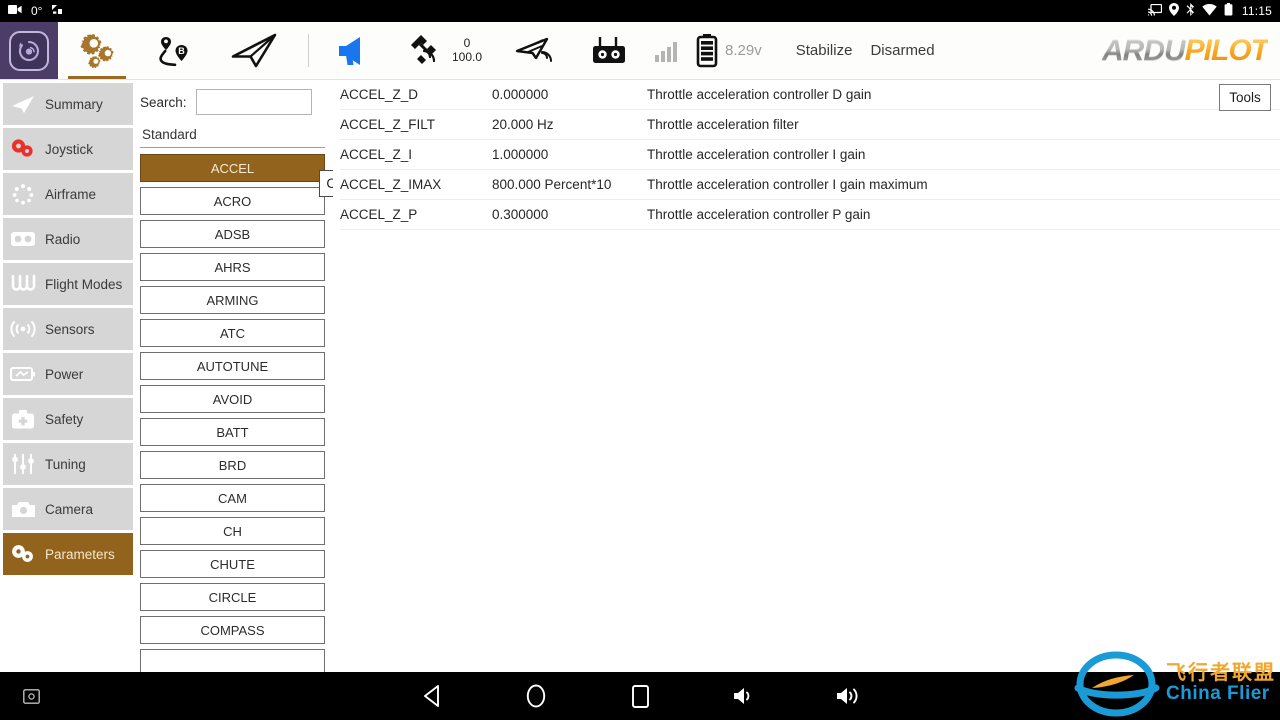 The height and width of the screenshot is (720, 1280). What do you see at coordinates (1155, 11) in the screenshot?
I see `cast-icon` at bounding box center [1155, 11].